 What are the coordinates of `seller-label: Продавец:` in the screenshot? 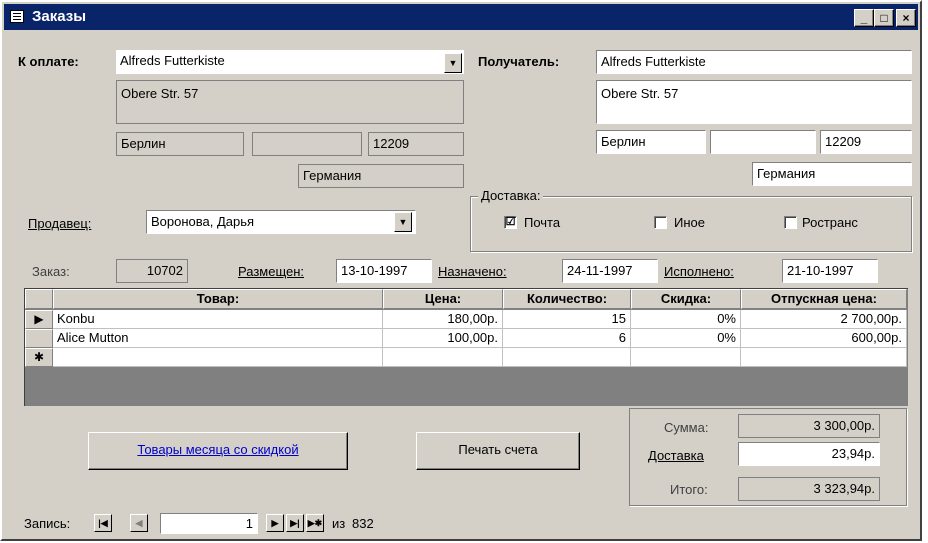 It's located at (60, 223).